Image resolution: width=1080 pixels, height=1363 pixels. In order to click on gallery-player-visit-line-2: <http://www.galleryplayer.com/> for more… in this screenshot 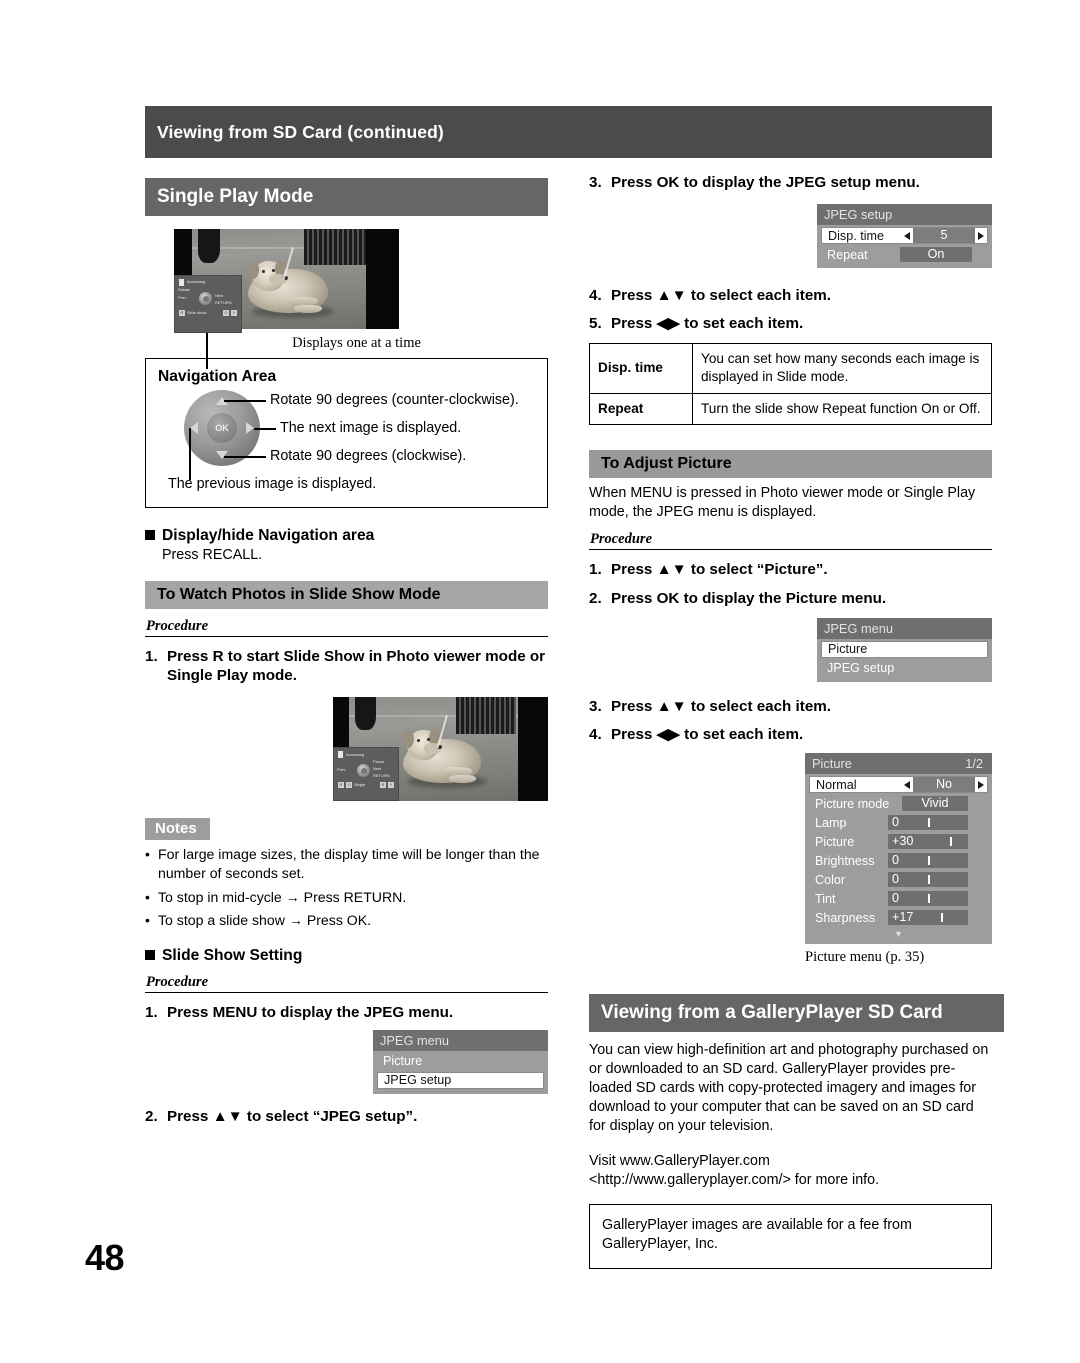, I will do `click(734, 1180)`.